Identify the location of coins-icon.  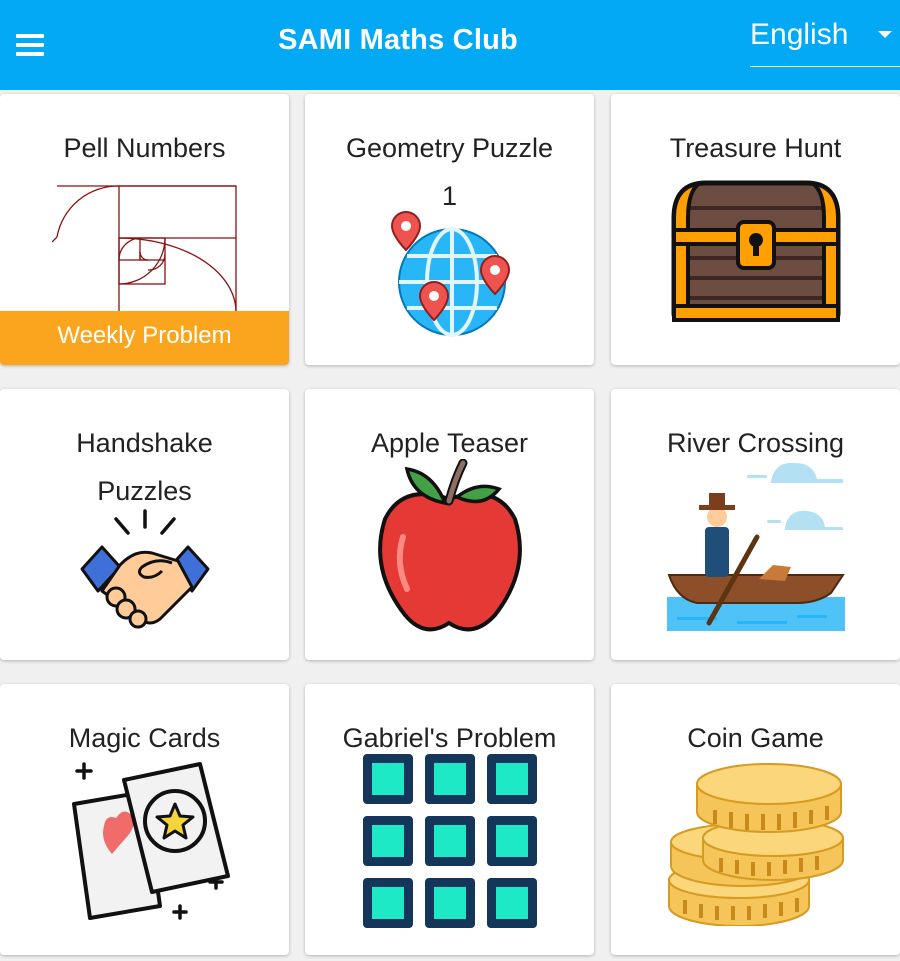
(756, 844).